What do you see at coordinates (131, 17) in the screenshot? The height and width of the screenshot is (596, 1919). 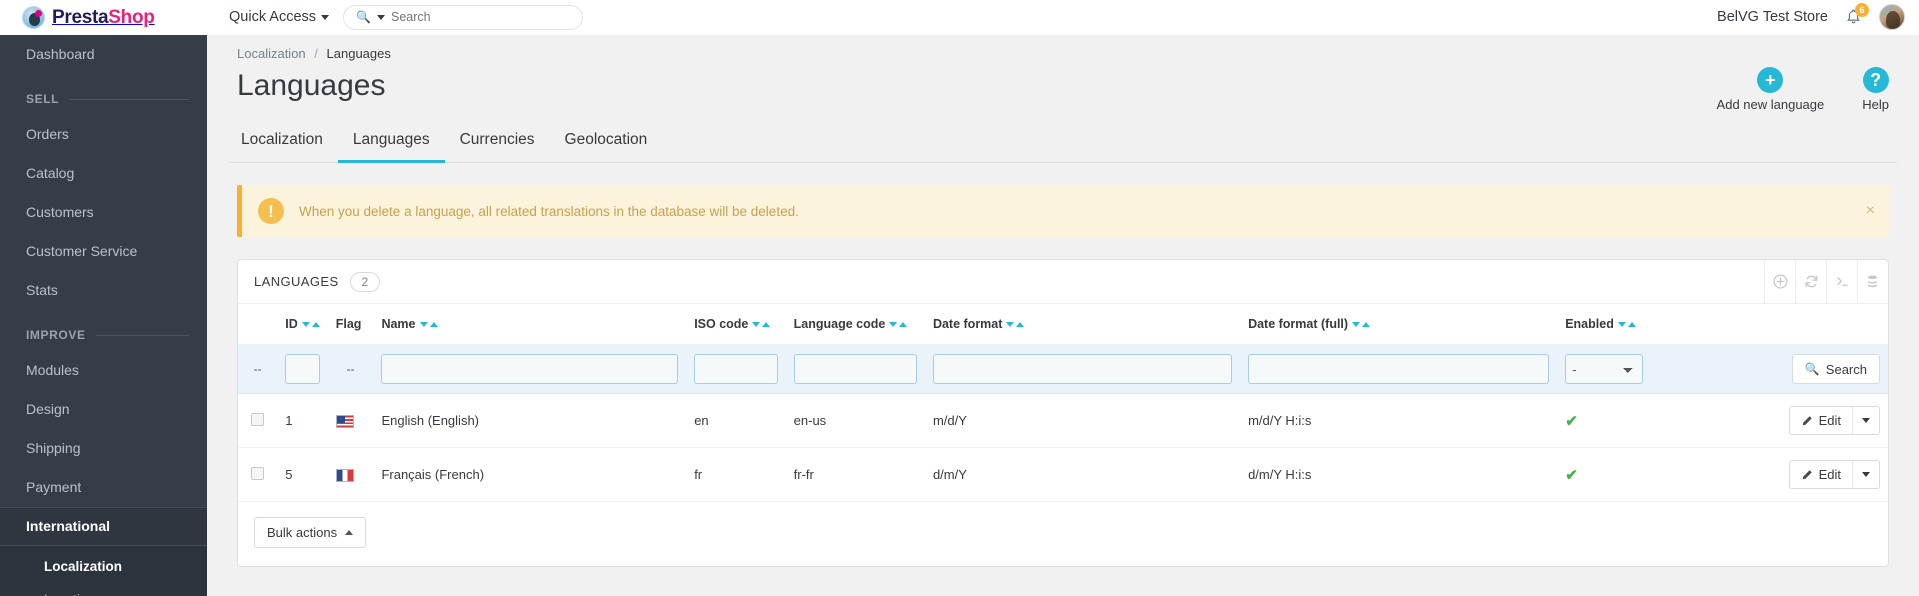 I see `brand-name-part2: Shop` at bounding box center [131, 17].